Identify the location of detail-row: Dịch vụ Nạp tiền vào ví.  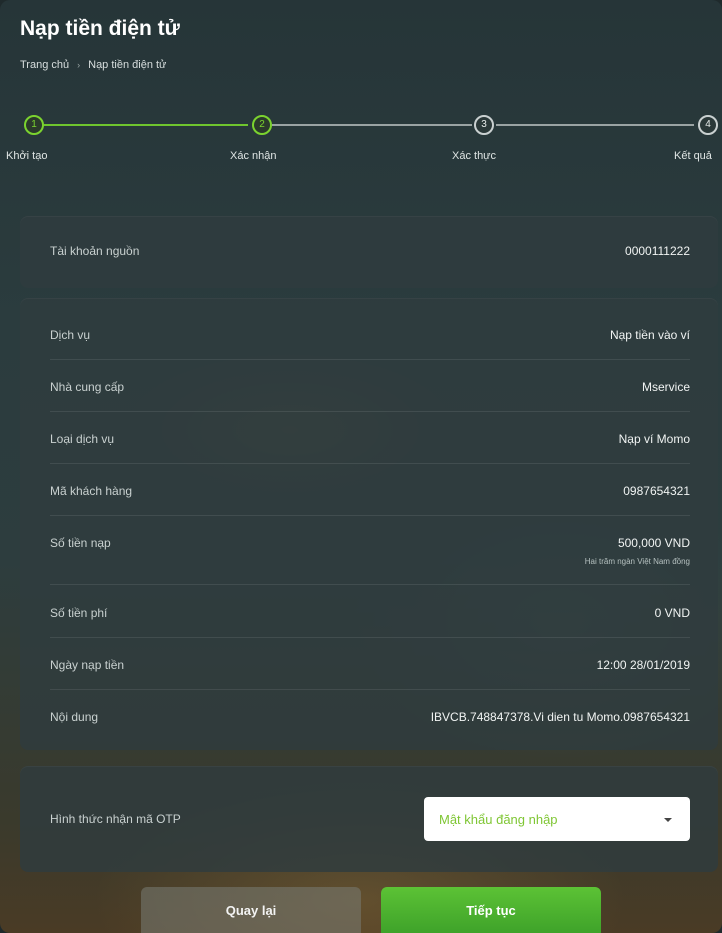
(370, 335).